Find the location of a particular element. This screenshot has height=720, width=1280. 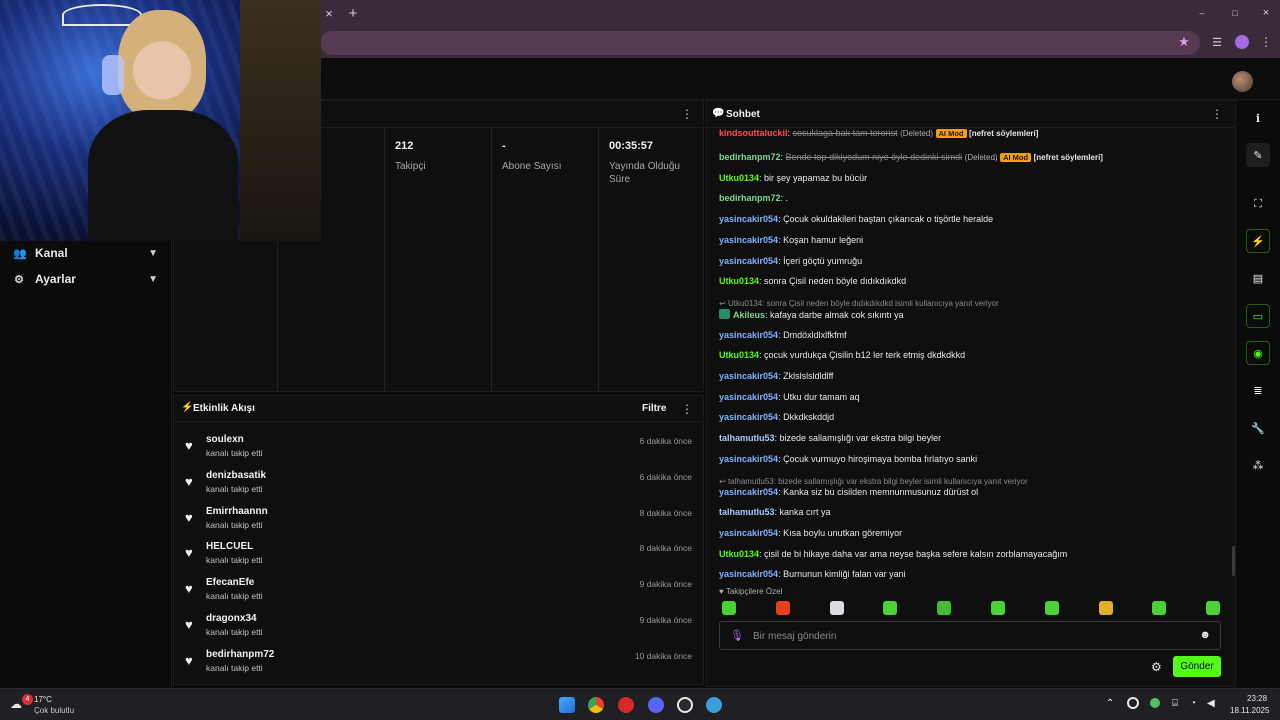

activity-row: ♥ HELCUEL kanalı takip etti 8 dakika önce is located at coordinates (438, 556).